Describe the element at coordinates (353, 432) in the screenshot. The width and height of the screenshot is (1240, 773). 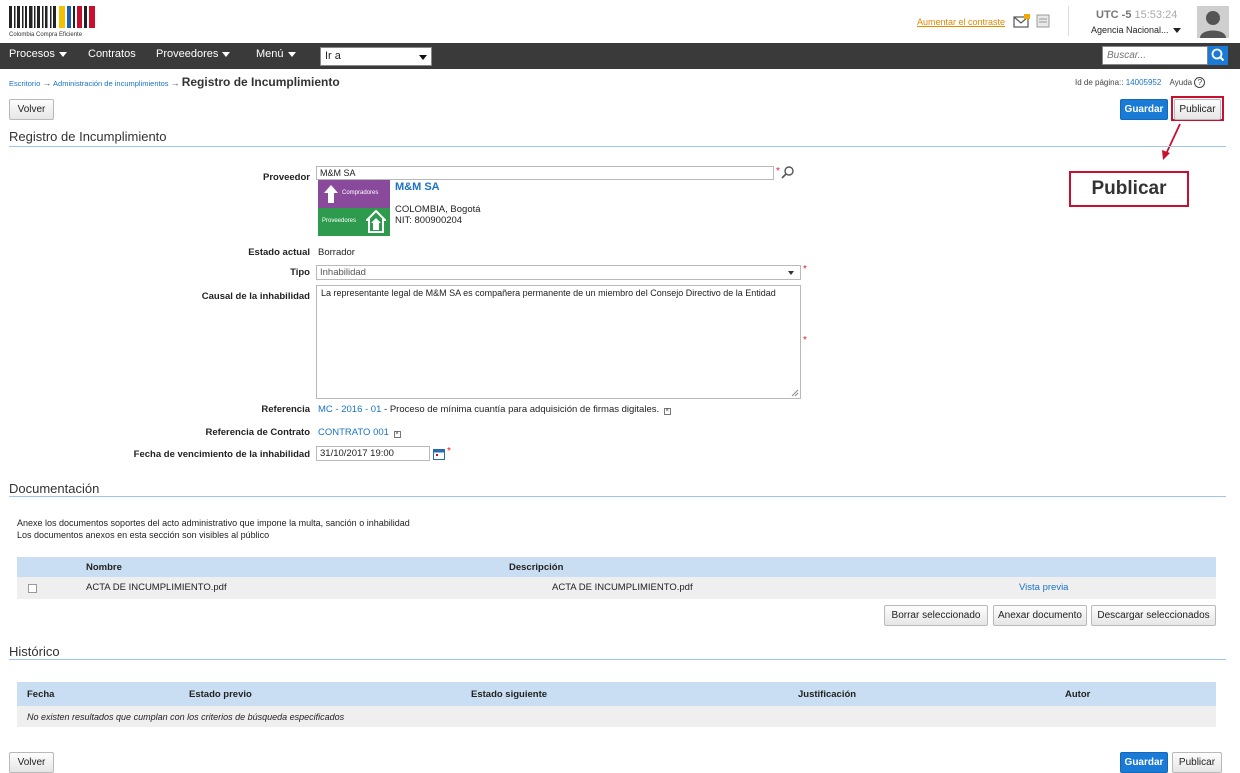
I see `ref-contrato-link: CONTRATO 001` at that location.